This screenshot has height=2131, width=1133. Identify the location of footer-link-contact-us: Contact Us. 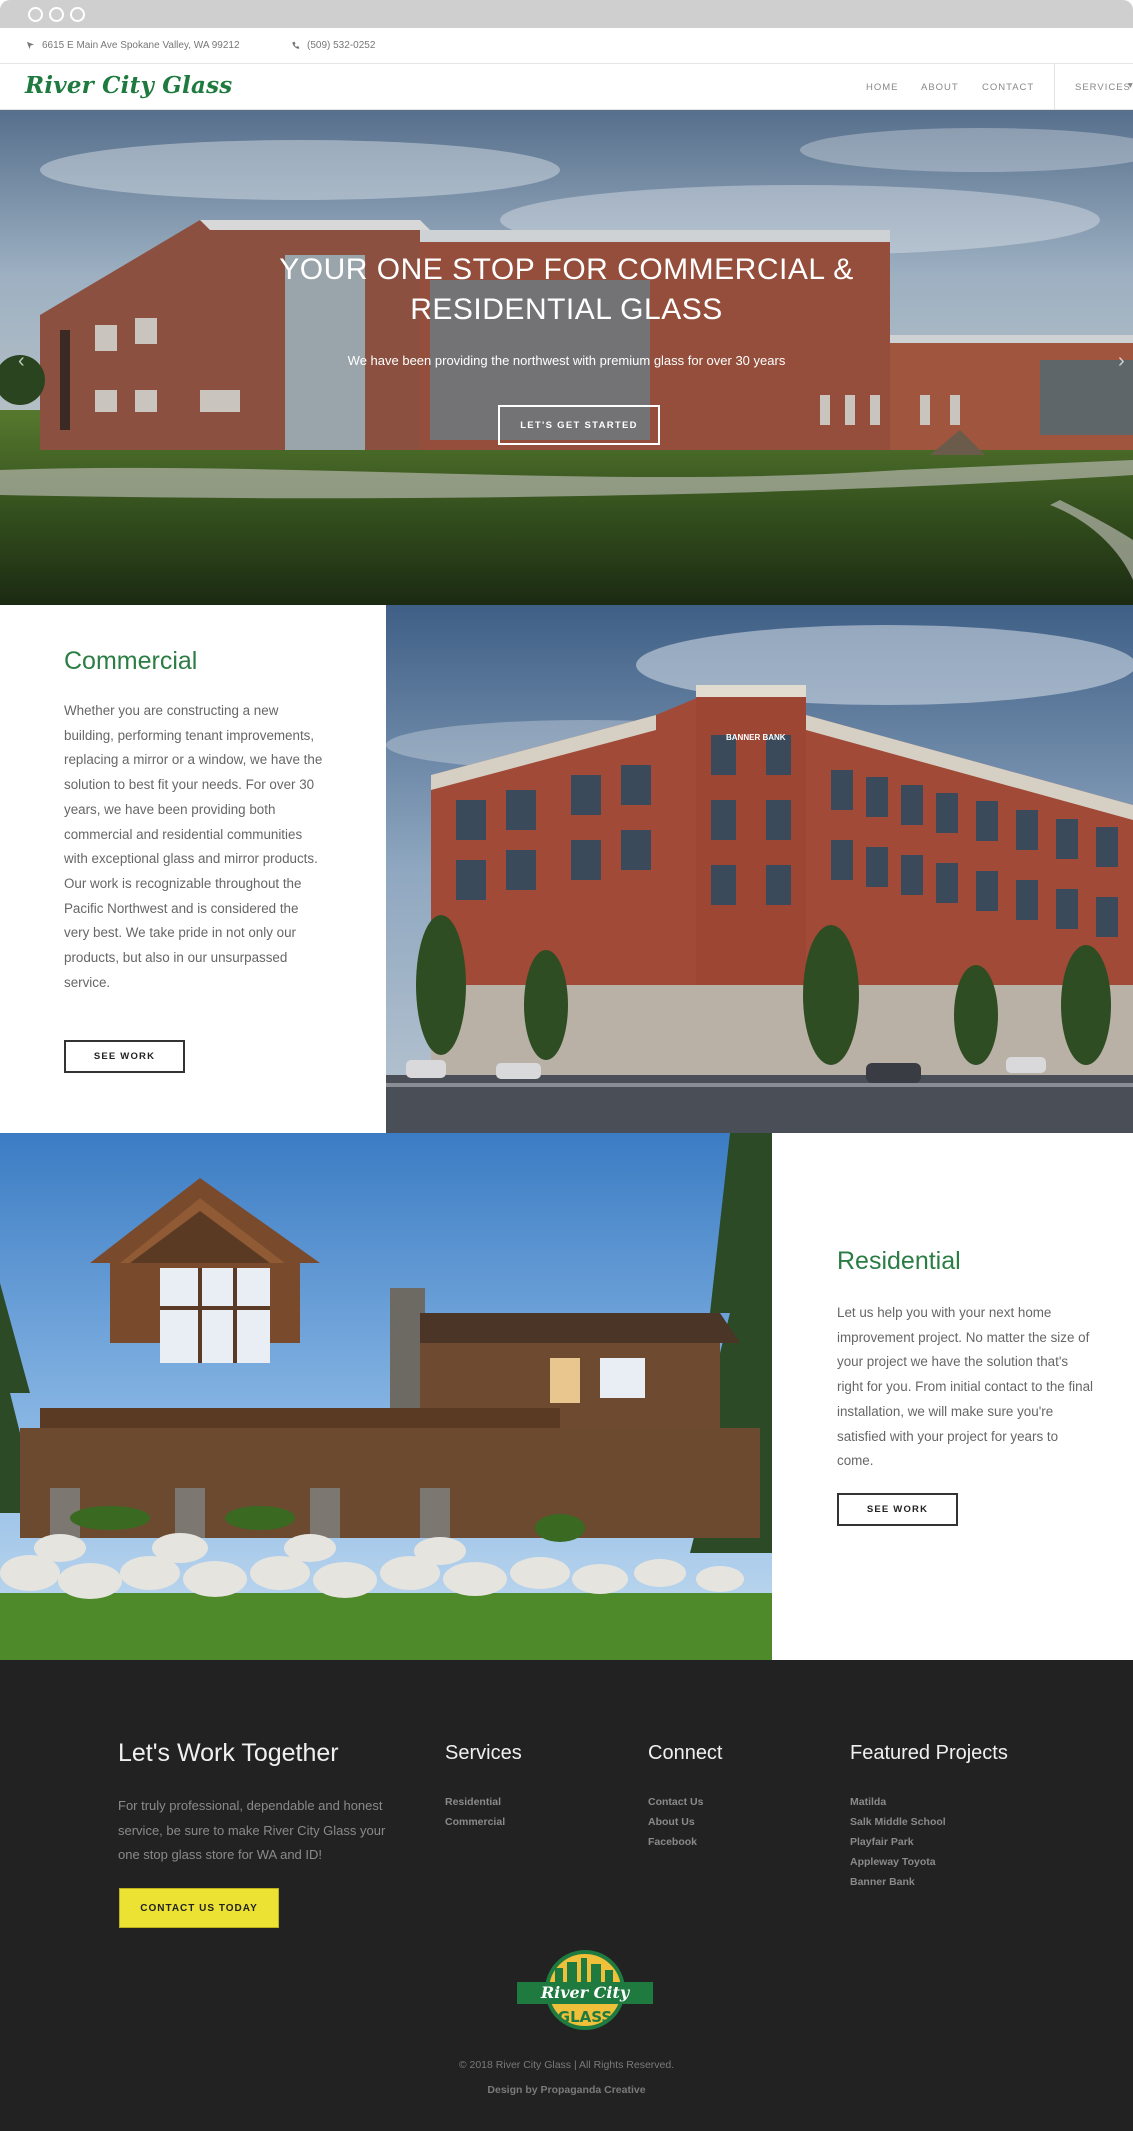
(675, 1802).